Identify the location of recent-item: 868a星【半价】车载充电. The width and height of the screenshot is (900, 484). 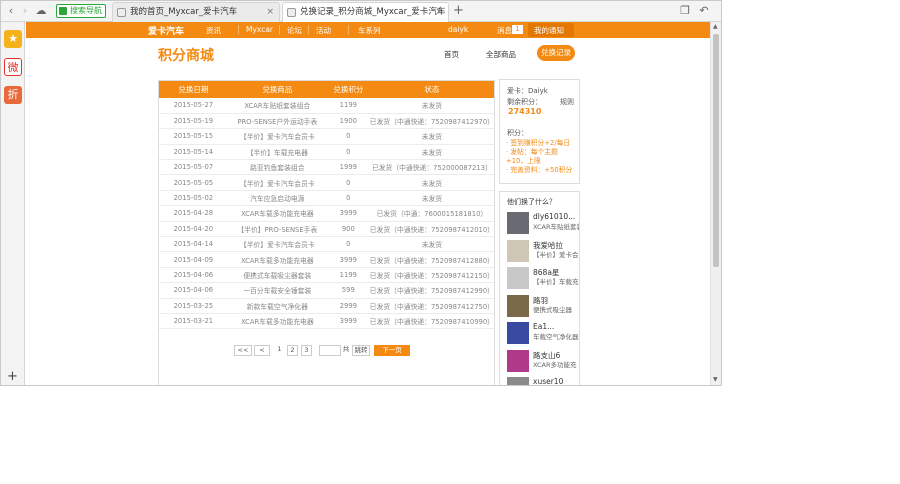
(543, 279).